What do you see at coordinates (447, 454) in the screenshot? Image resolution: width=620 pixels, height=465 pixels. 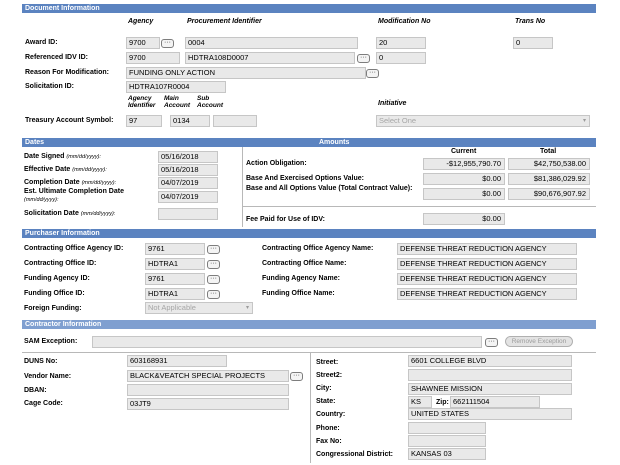 I see `congressional-district-field: KANSAS 03` at bounding box center [447, 454].